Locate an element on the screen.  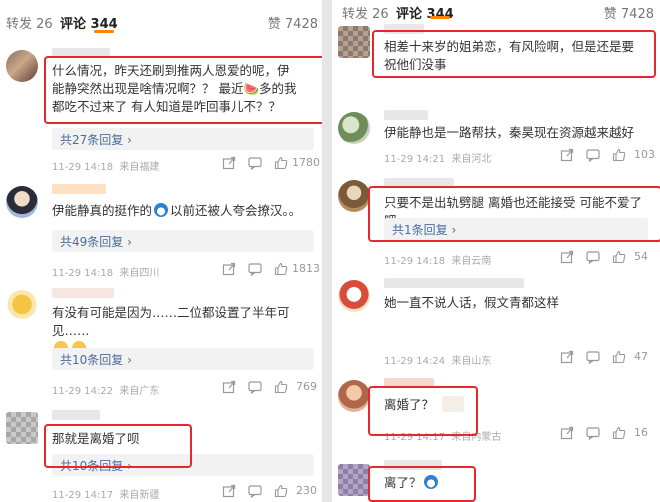
like-count: 54 is located at coordinates (641, 256).